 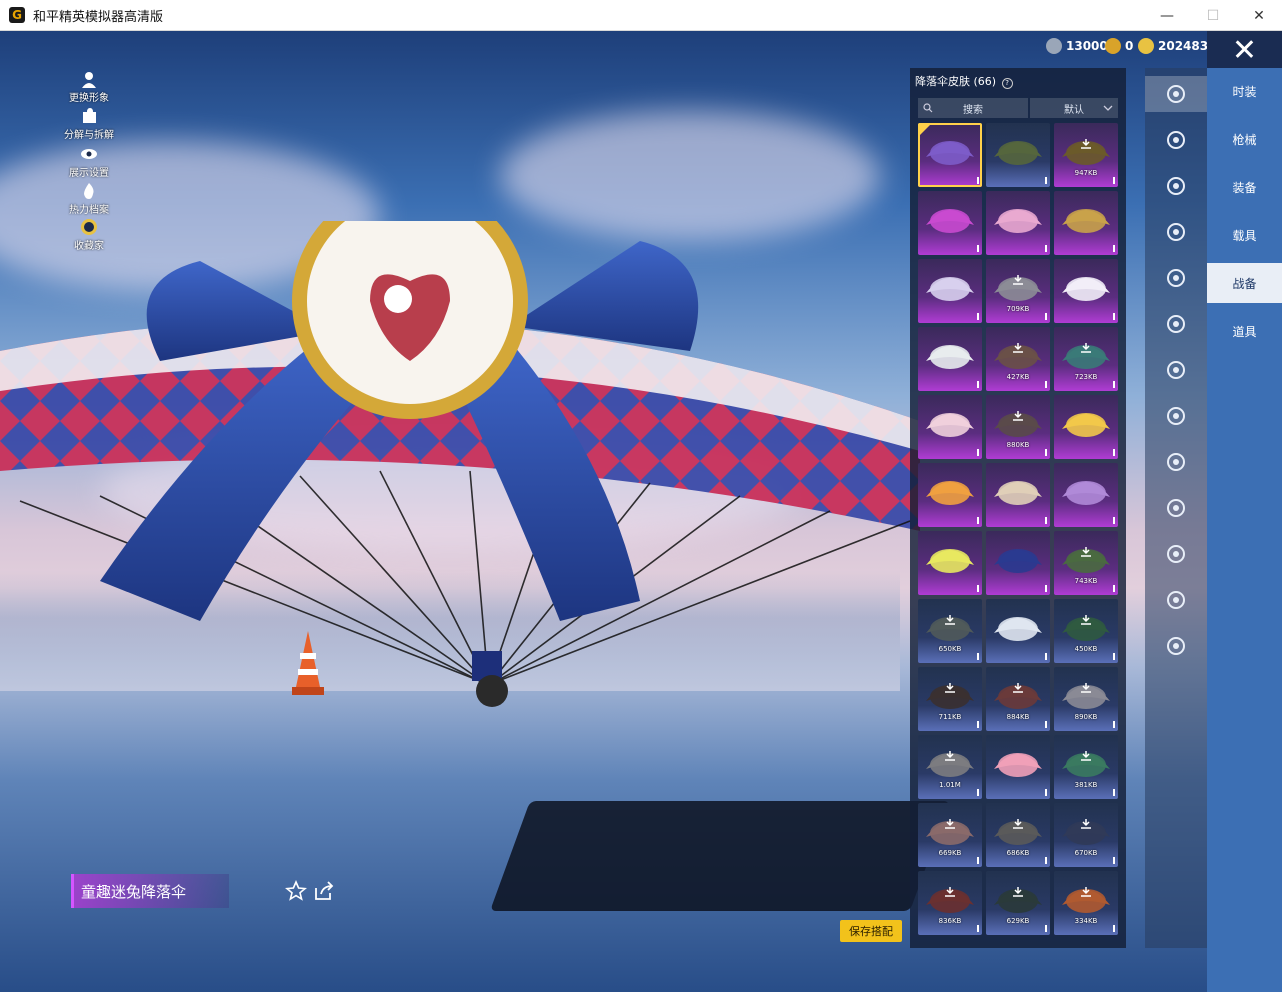 What do you see at coordinates (1176, 278) in the screenshot?
I see `face-icon` at bounding box center [1176, 278].